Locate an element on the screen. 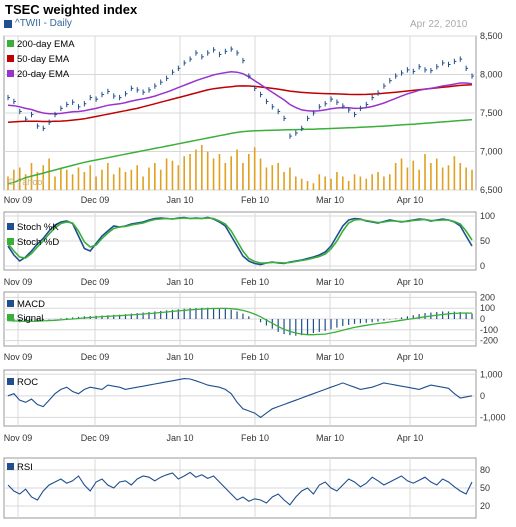  macd-panel-xtick-label: Nov 09 is located at coordinates (18, 357).